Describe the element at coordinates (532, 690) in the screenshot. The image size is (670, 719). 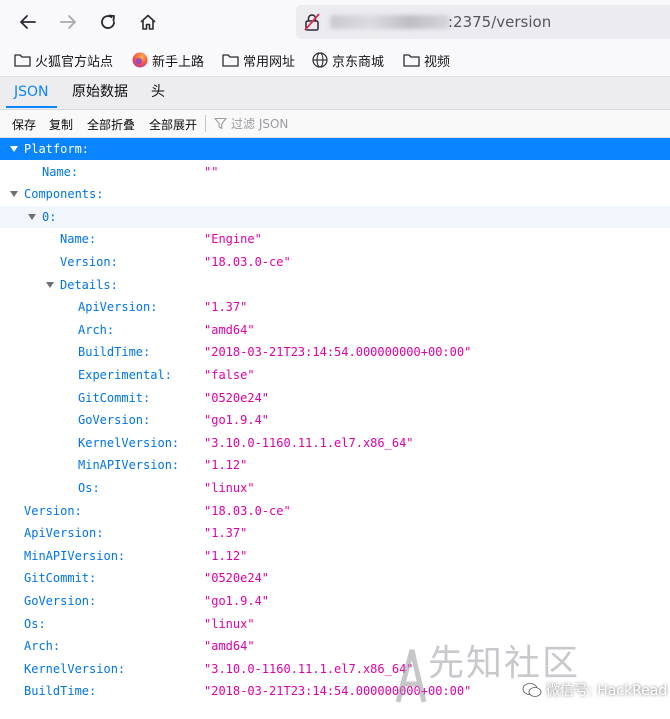
I see `wechat-icon` at that location.